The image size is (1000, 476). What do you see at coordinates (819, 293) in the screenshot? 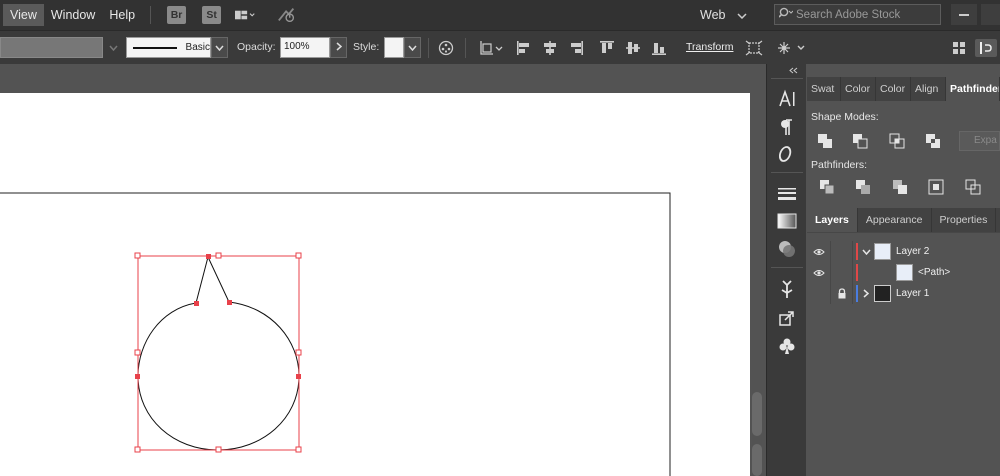
I see `visibility-toggle` at bounding box center [819, 293].